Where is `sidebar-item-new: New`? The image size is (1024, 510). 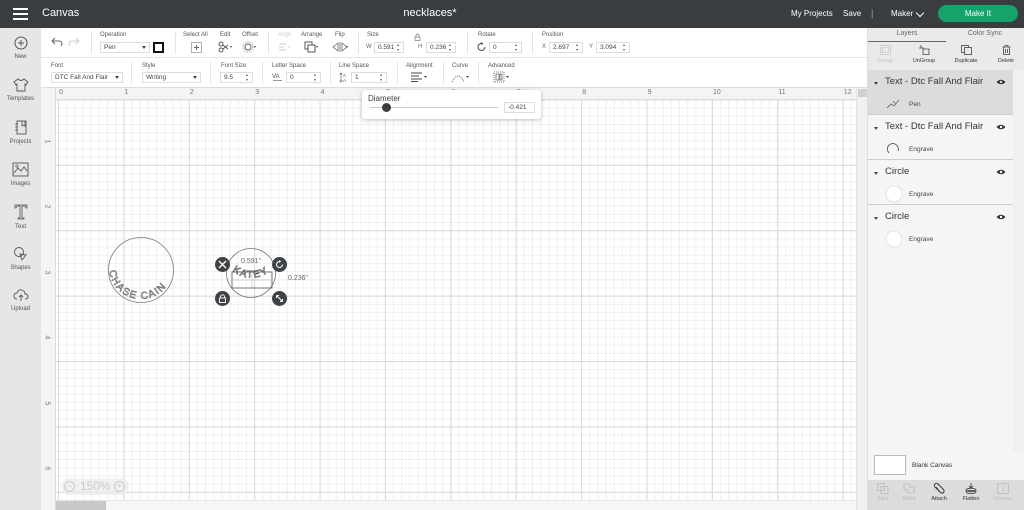
sidebar-item-new: New is located at coordinates (20, 48).